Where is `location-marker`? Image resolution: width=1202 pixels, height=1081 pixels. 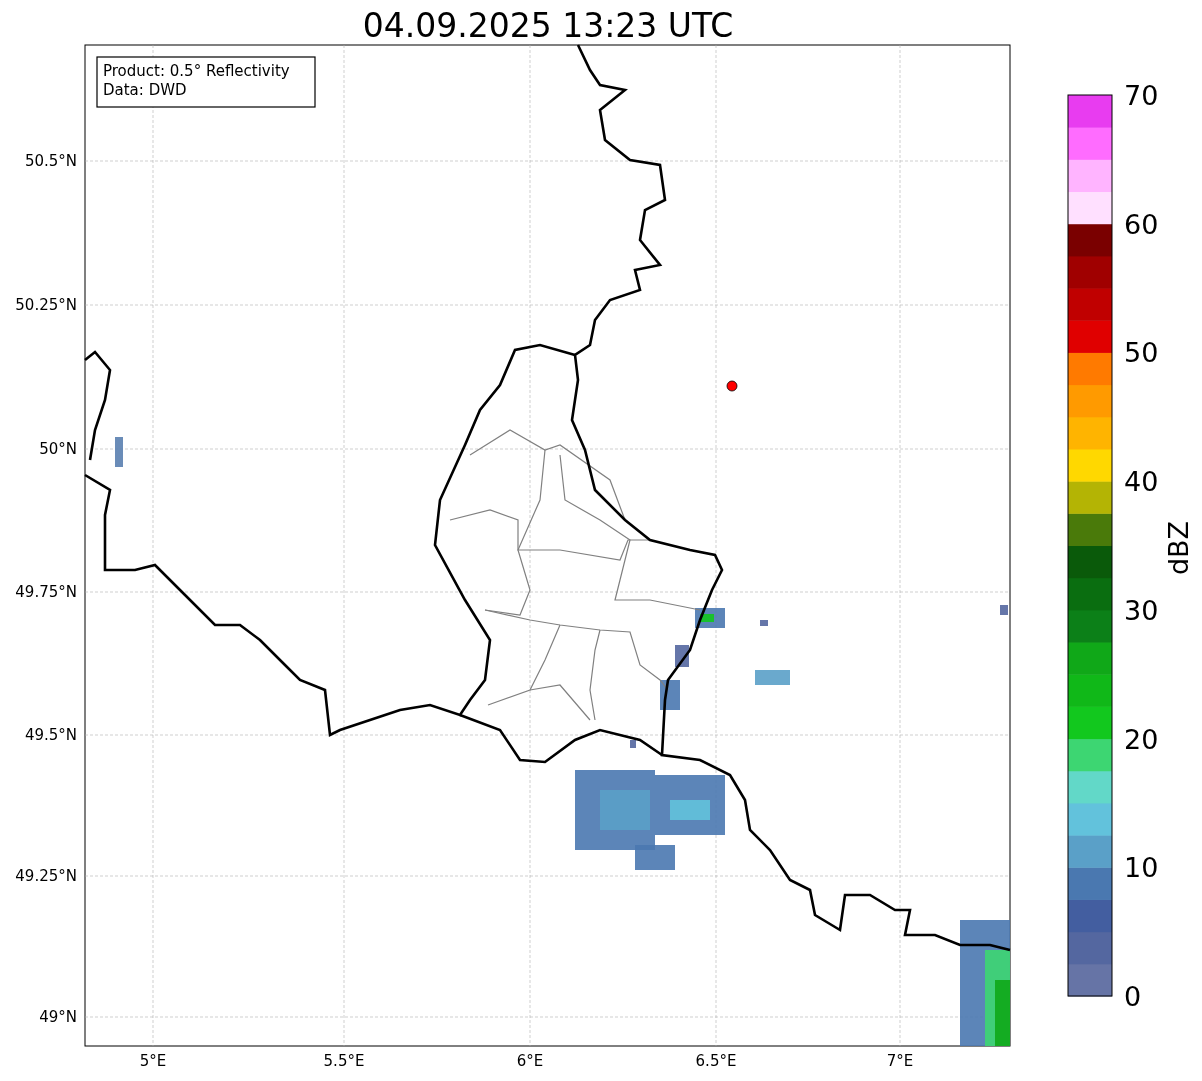
location-marker is located at coordinates (732, 386).